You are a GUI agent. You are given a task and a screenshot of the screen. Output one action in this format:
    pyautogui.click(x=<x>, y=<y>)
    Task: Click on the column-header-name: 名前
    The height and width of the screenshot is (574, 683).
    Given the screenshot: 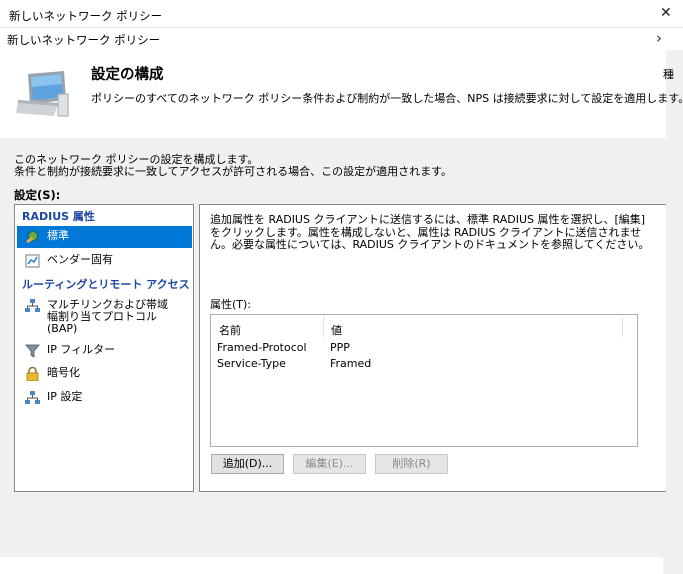 What is the action you would take?
    pyautogui.click(x=230, y=330)
    